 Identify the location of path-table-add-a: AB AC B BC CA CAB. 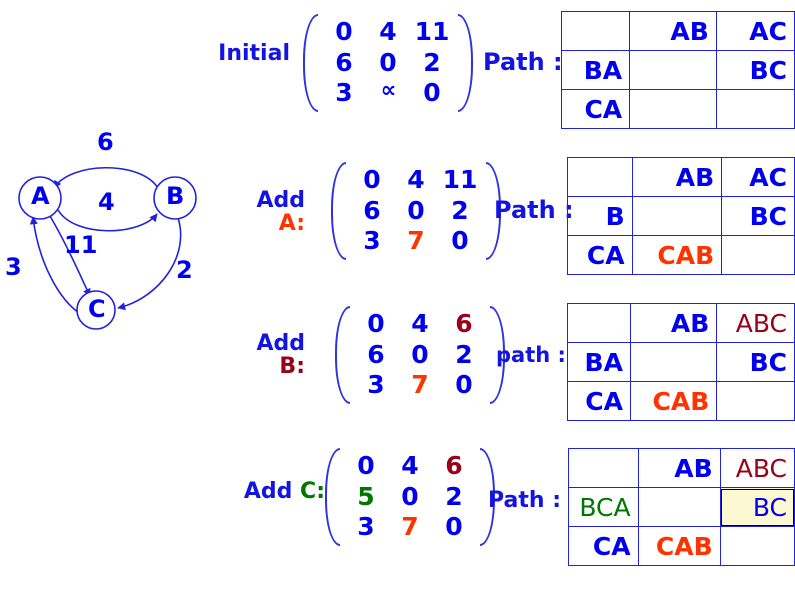
(681, 216).